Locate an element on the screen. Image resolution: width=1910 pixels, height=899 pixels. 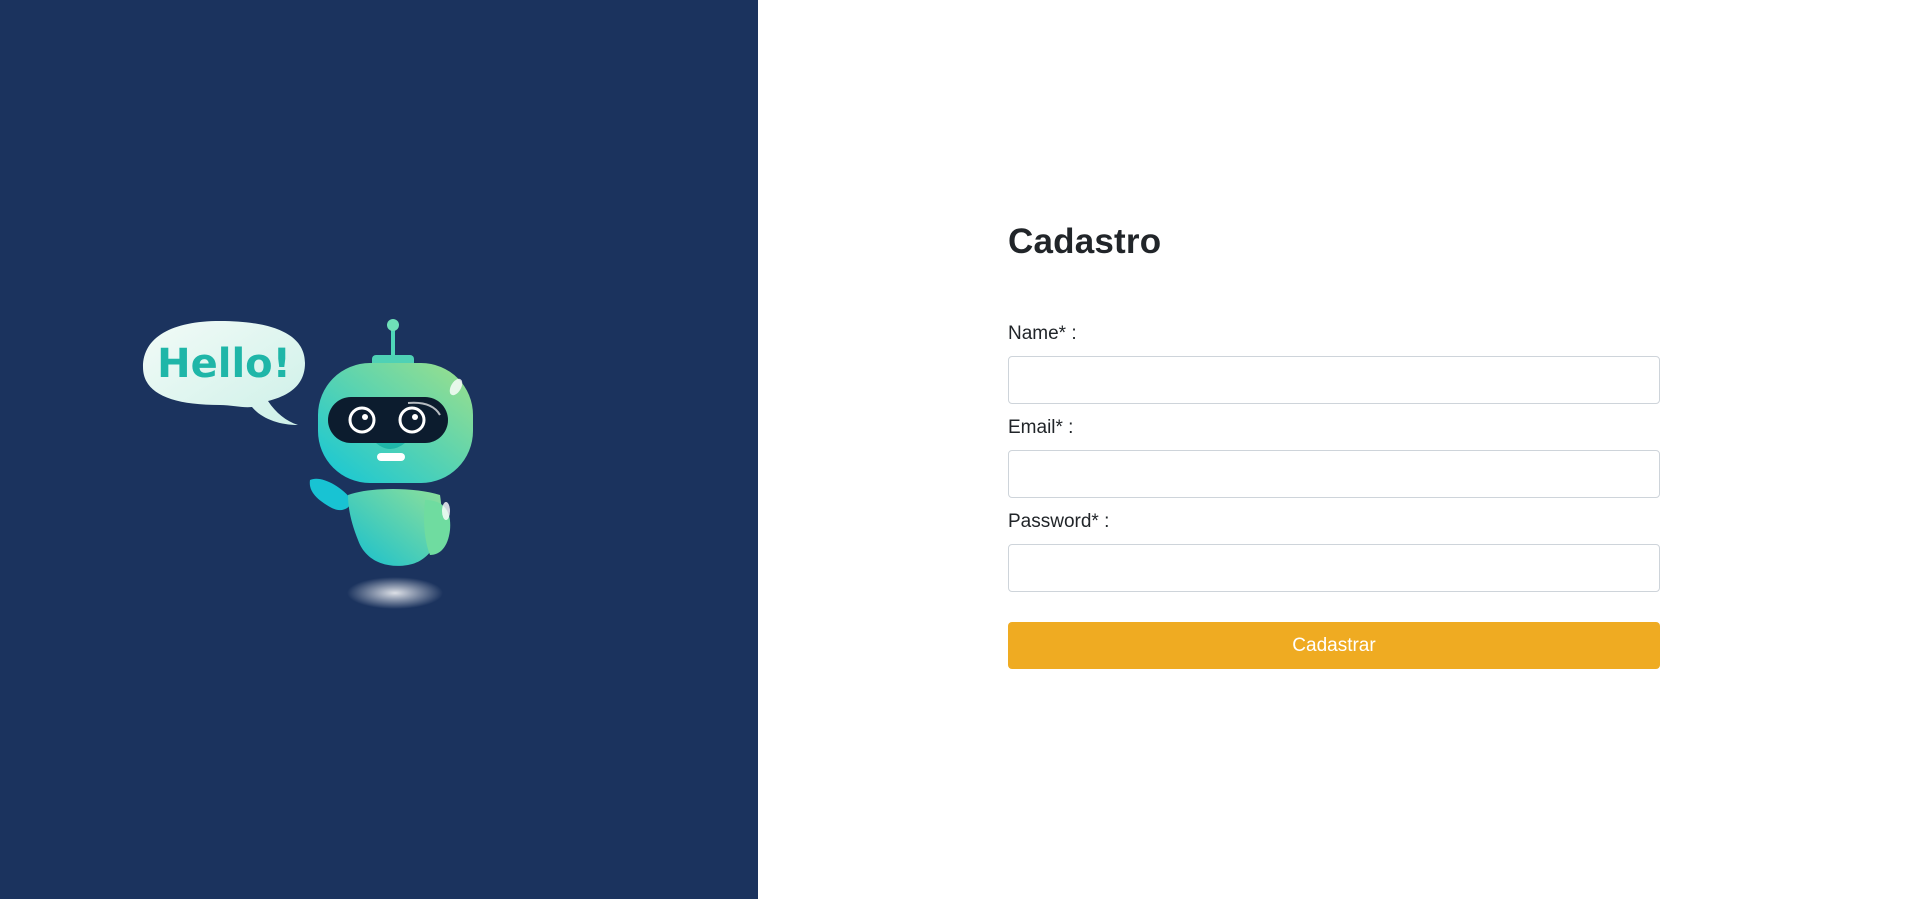
speech-bubble: Hello! is located at coordinates (224, 373).